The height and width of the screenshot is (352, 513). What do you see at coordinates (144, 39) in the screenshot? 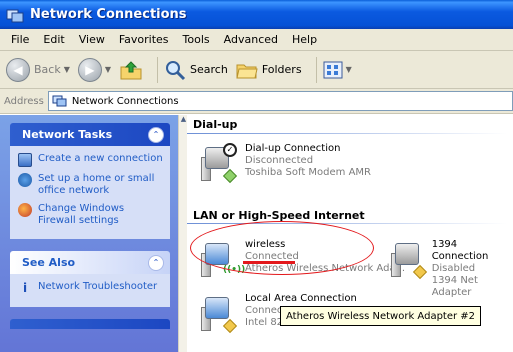
I see `menu-favorites: Favorites` at bounding box center [144, 39].